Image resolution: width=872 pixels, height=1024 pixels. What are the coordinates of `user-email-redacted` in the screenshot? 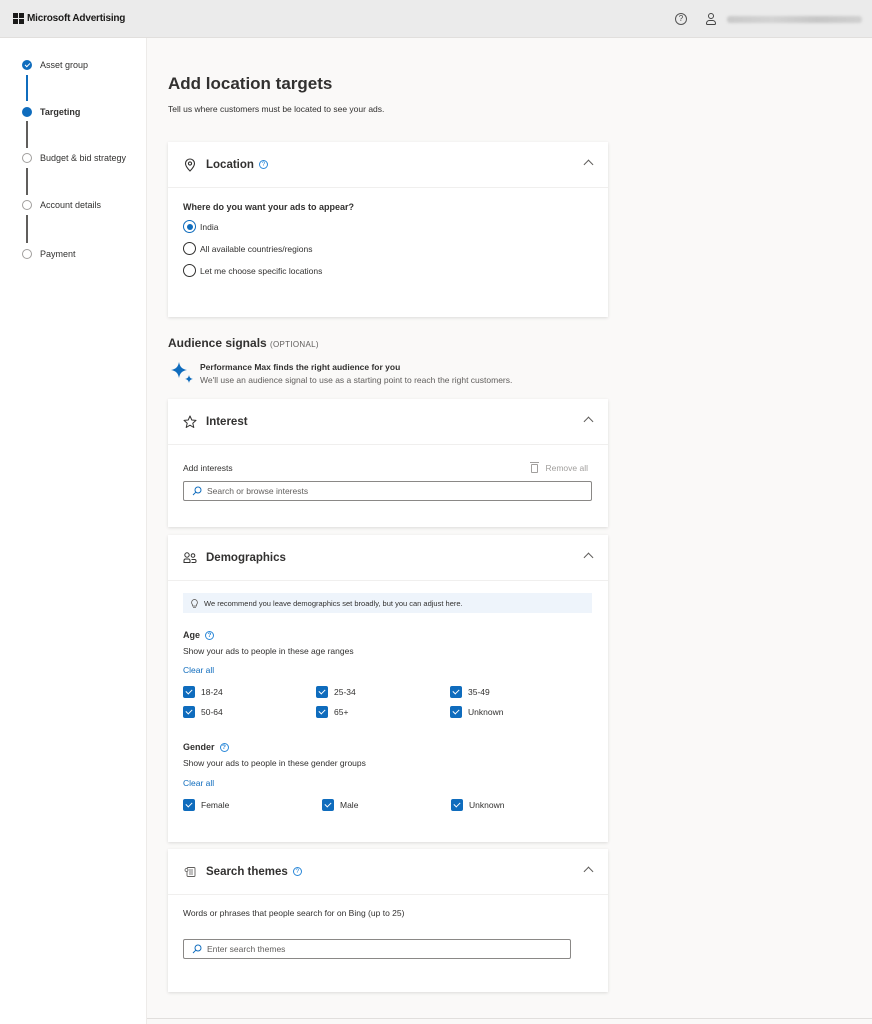 It's located at (794, 19).